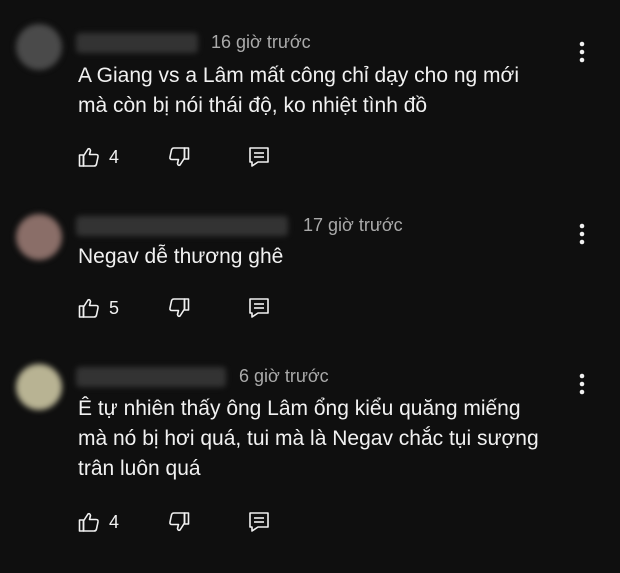 Image resolution: width=620 pixels, height=573 pixels. I want to click on comment-timestamp: 6 giờ trước, so click(284, 376).